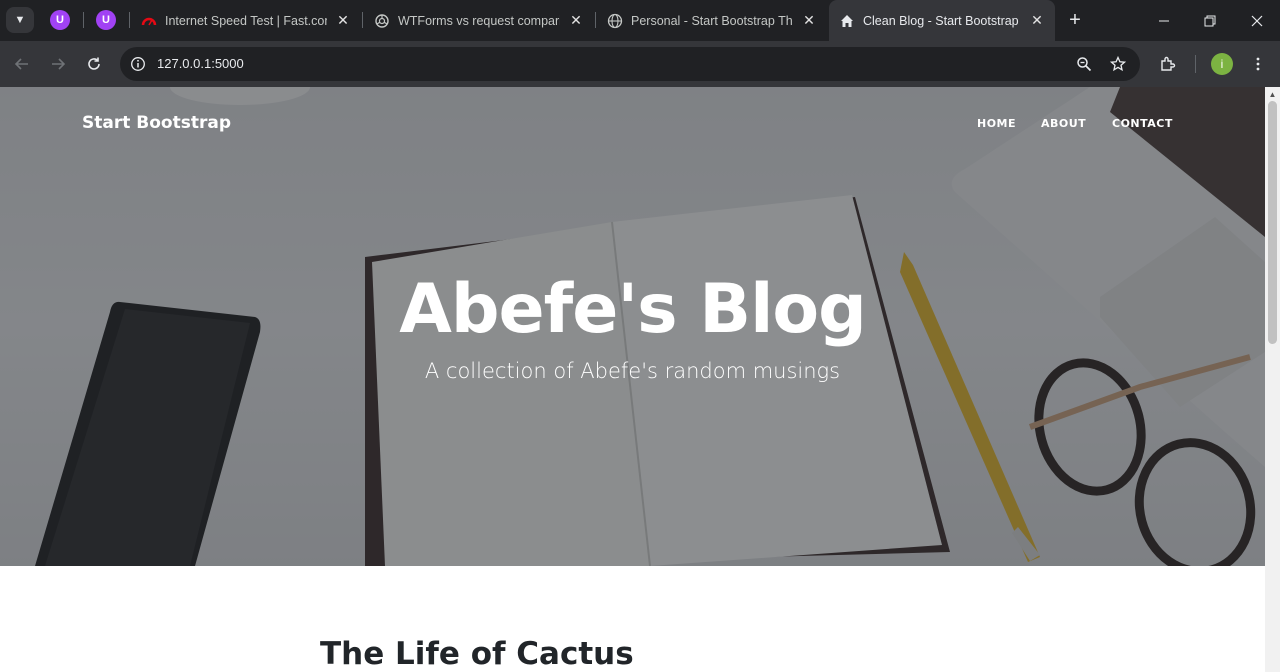 The width and height of the screenshot is (1280, 672). I want to click on scroll-up-arrow-icon: ▲, so click(1272, 94).